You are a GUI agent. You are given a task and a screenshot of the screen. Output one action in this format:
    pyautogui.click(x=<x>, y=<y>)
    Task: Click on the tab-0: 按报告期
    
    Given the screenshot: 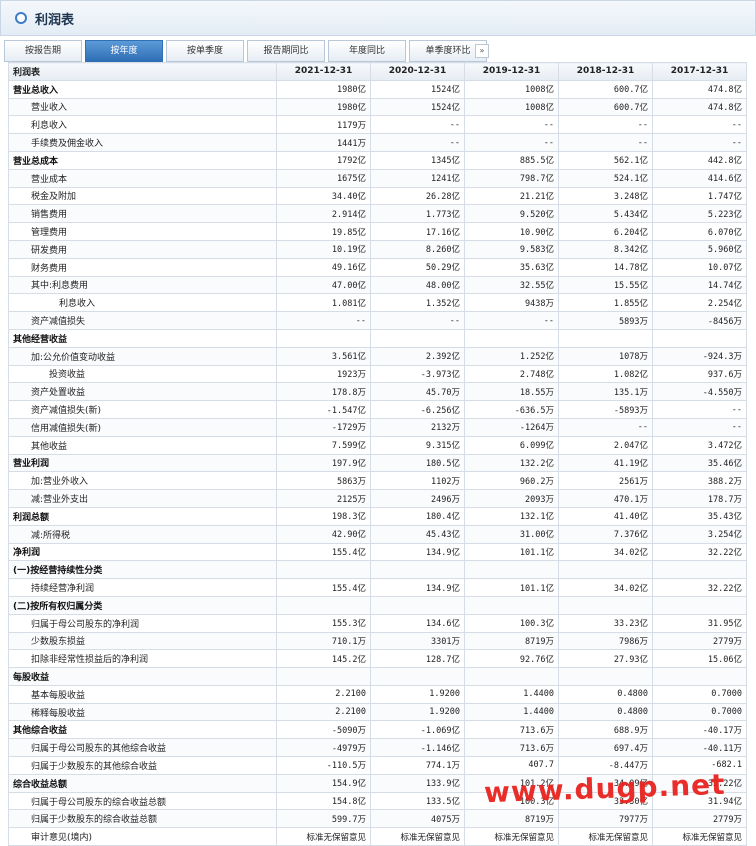 What is the action you would take?
    pyautogui.click(x=43, y=51)
    